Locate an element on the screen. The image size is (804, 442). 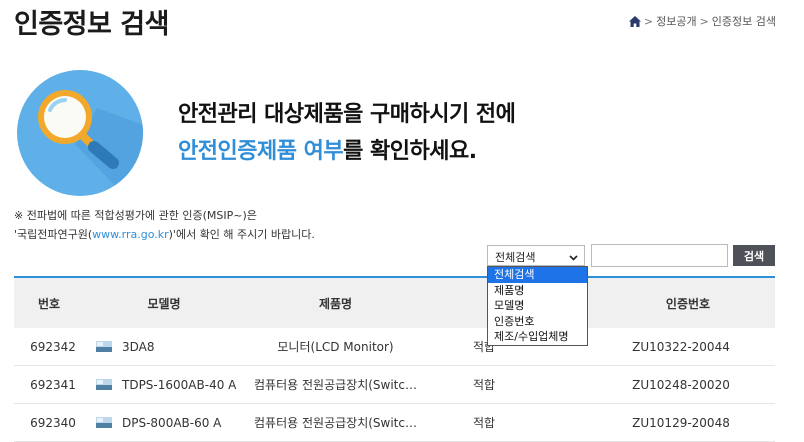
hero-highlight: 안전인증제품 여부 is located at coordinates (261, 151).